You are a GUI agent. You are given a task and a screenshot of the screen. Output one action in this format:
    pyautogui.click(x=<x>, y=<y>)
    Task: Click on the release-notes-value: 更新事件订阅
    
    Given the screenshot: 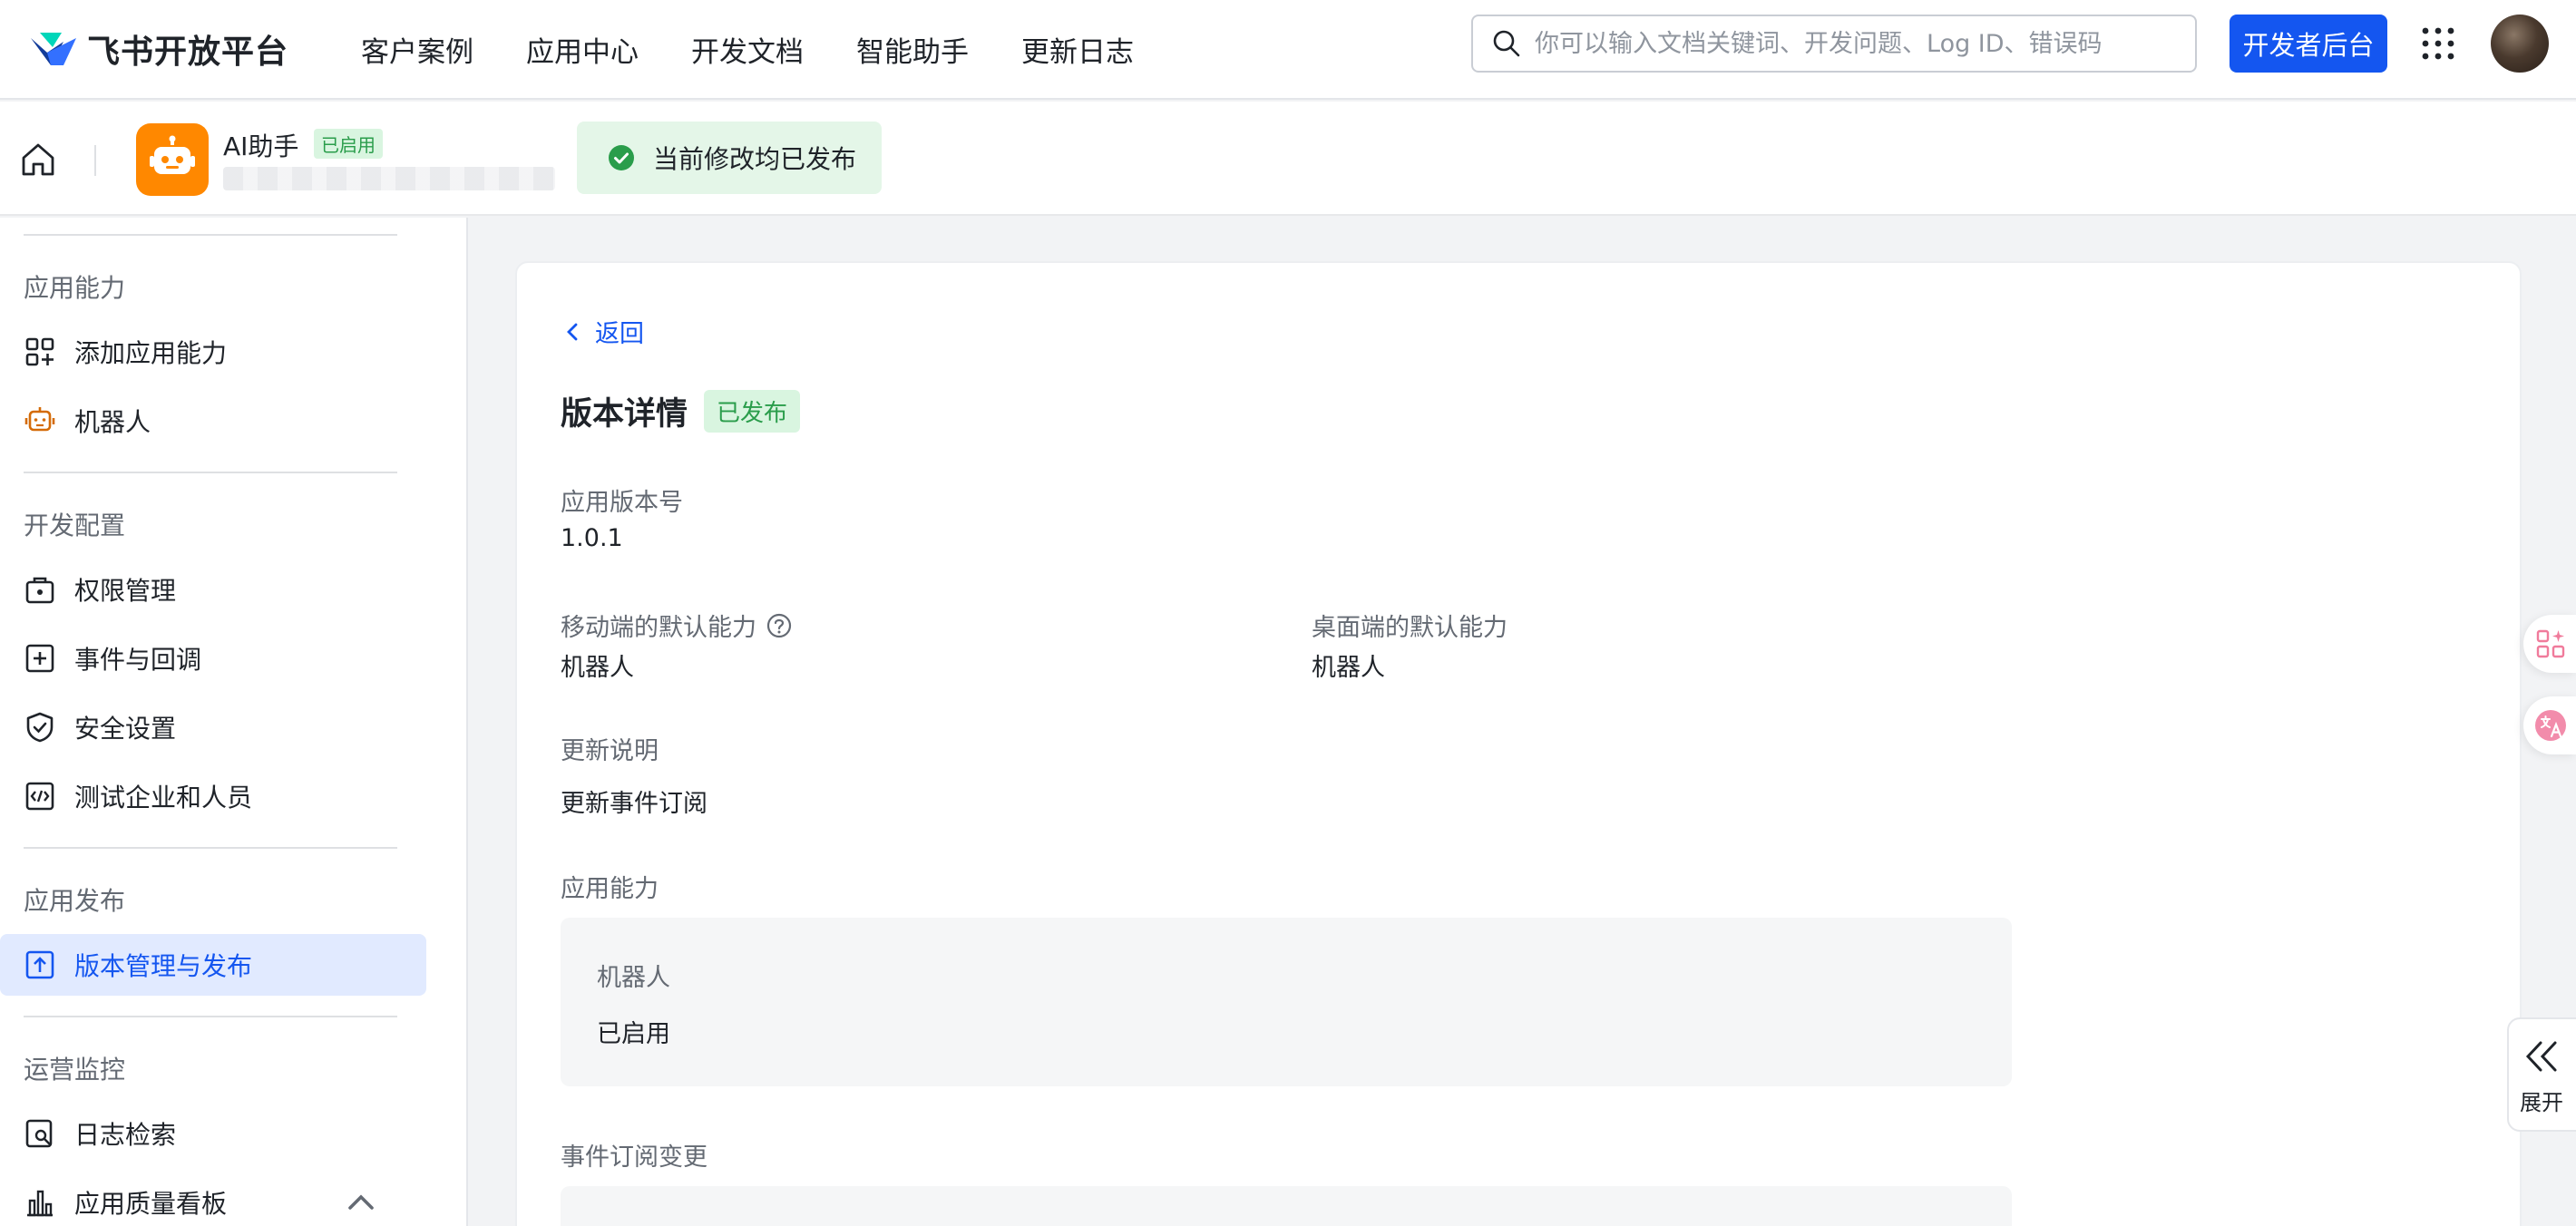 What is the action you would take?
    pyautogui.click(x=634, y=804)
    